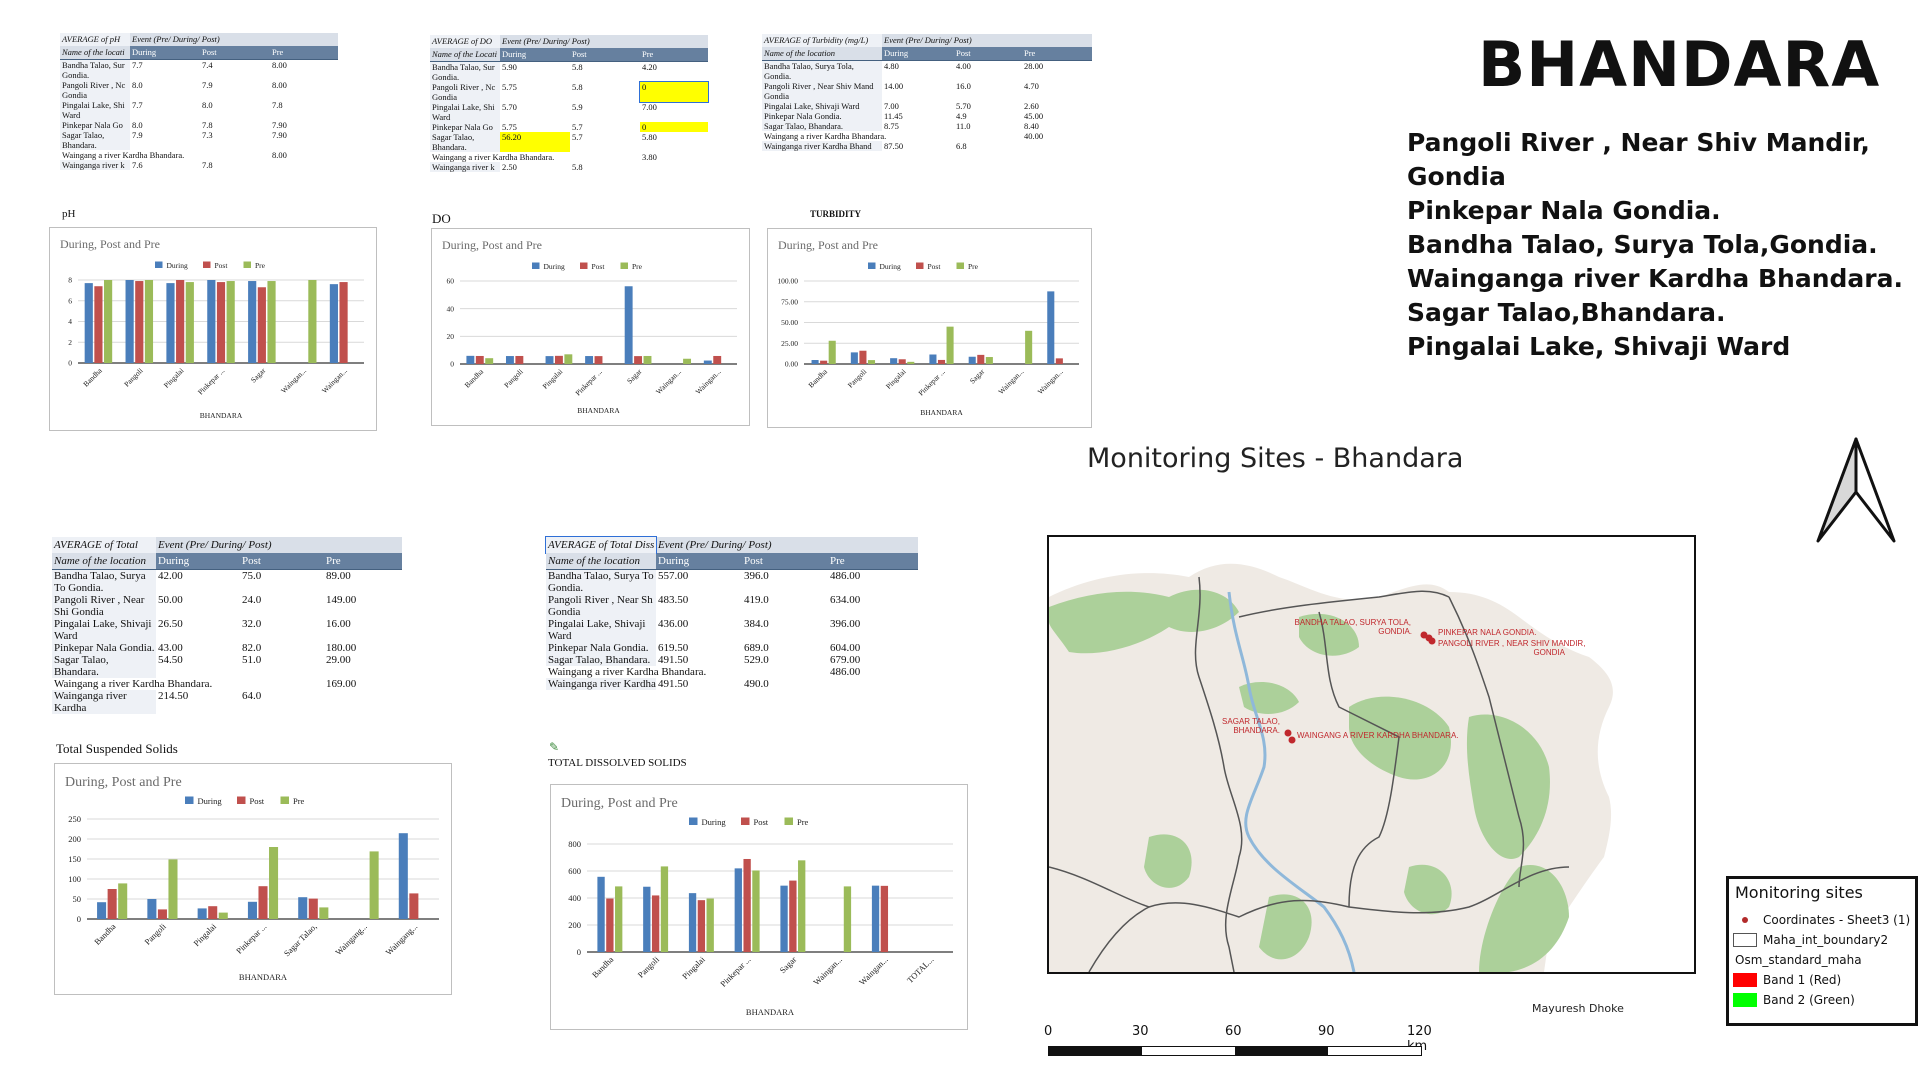 This screenshot has width=1920, height=1080. I want to click on value-cell: 26.50, so click(198, 630).